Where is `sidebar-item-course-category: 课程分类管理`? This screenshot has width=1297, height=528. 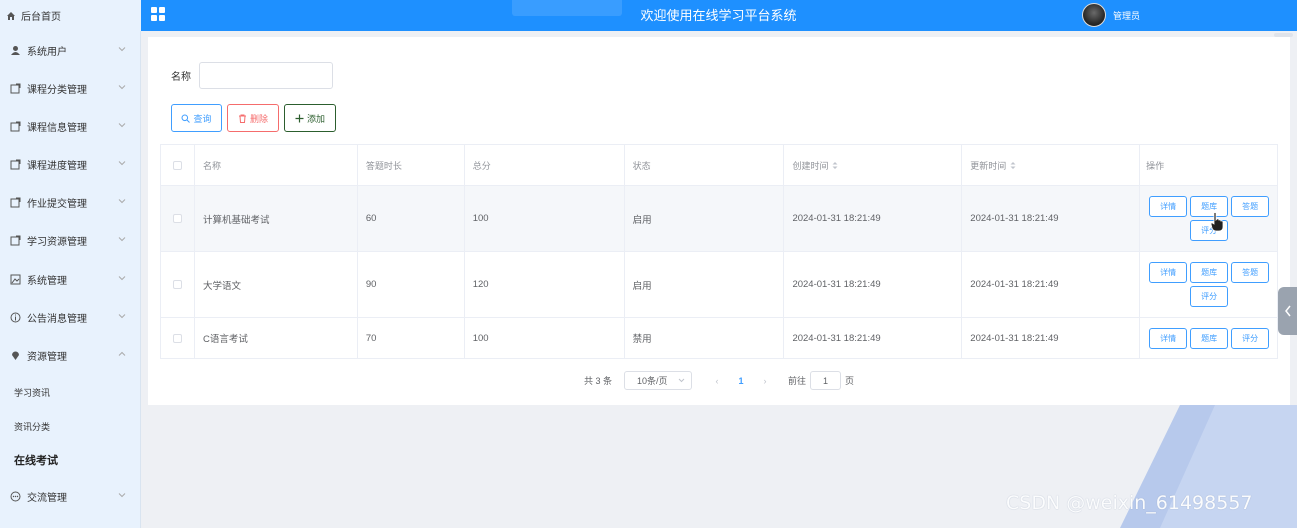
sidebar-item-course-category: 课程分类管理 is located at coordinates (70, 88).